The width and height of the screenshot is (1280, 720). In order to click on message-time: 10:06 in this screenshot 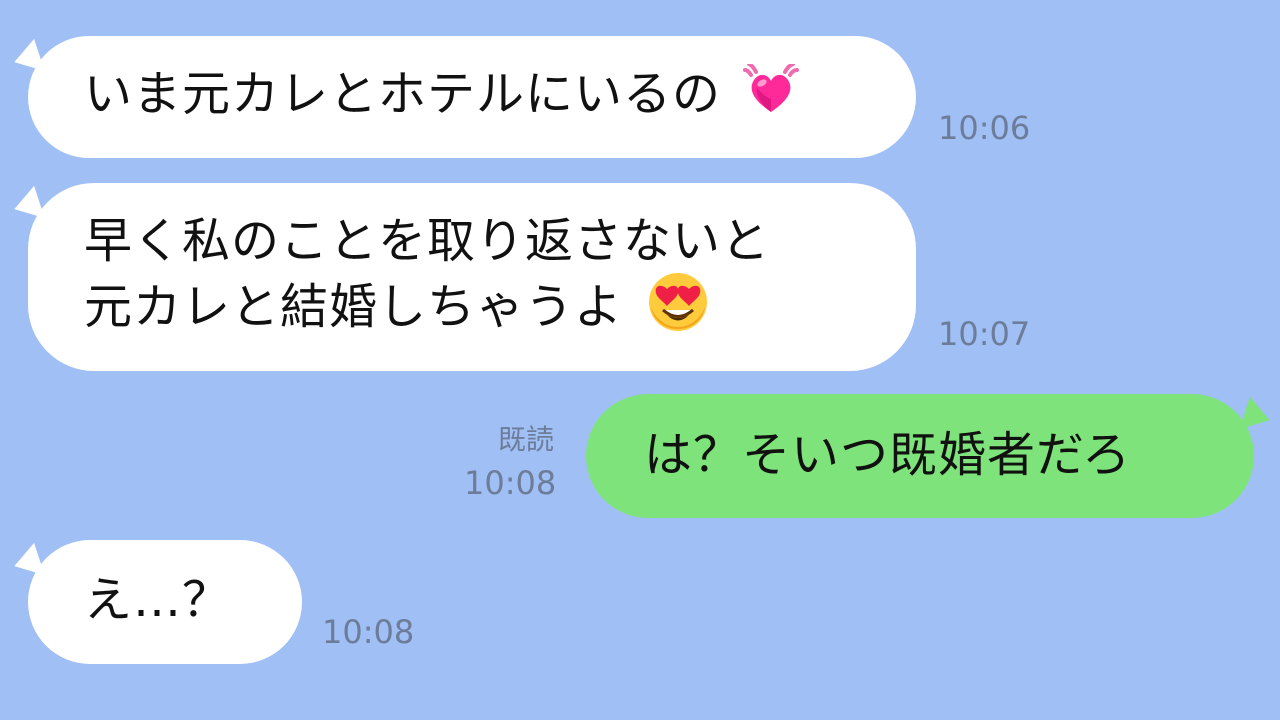, I will do `click(984, 128)`.